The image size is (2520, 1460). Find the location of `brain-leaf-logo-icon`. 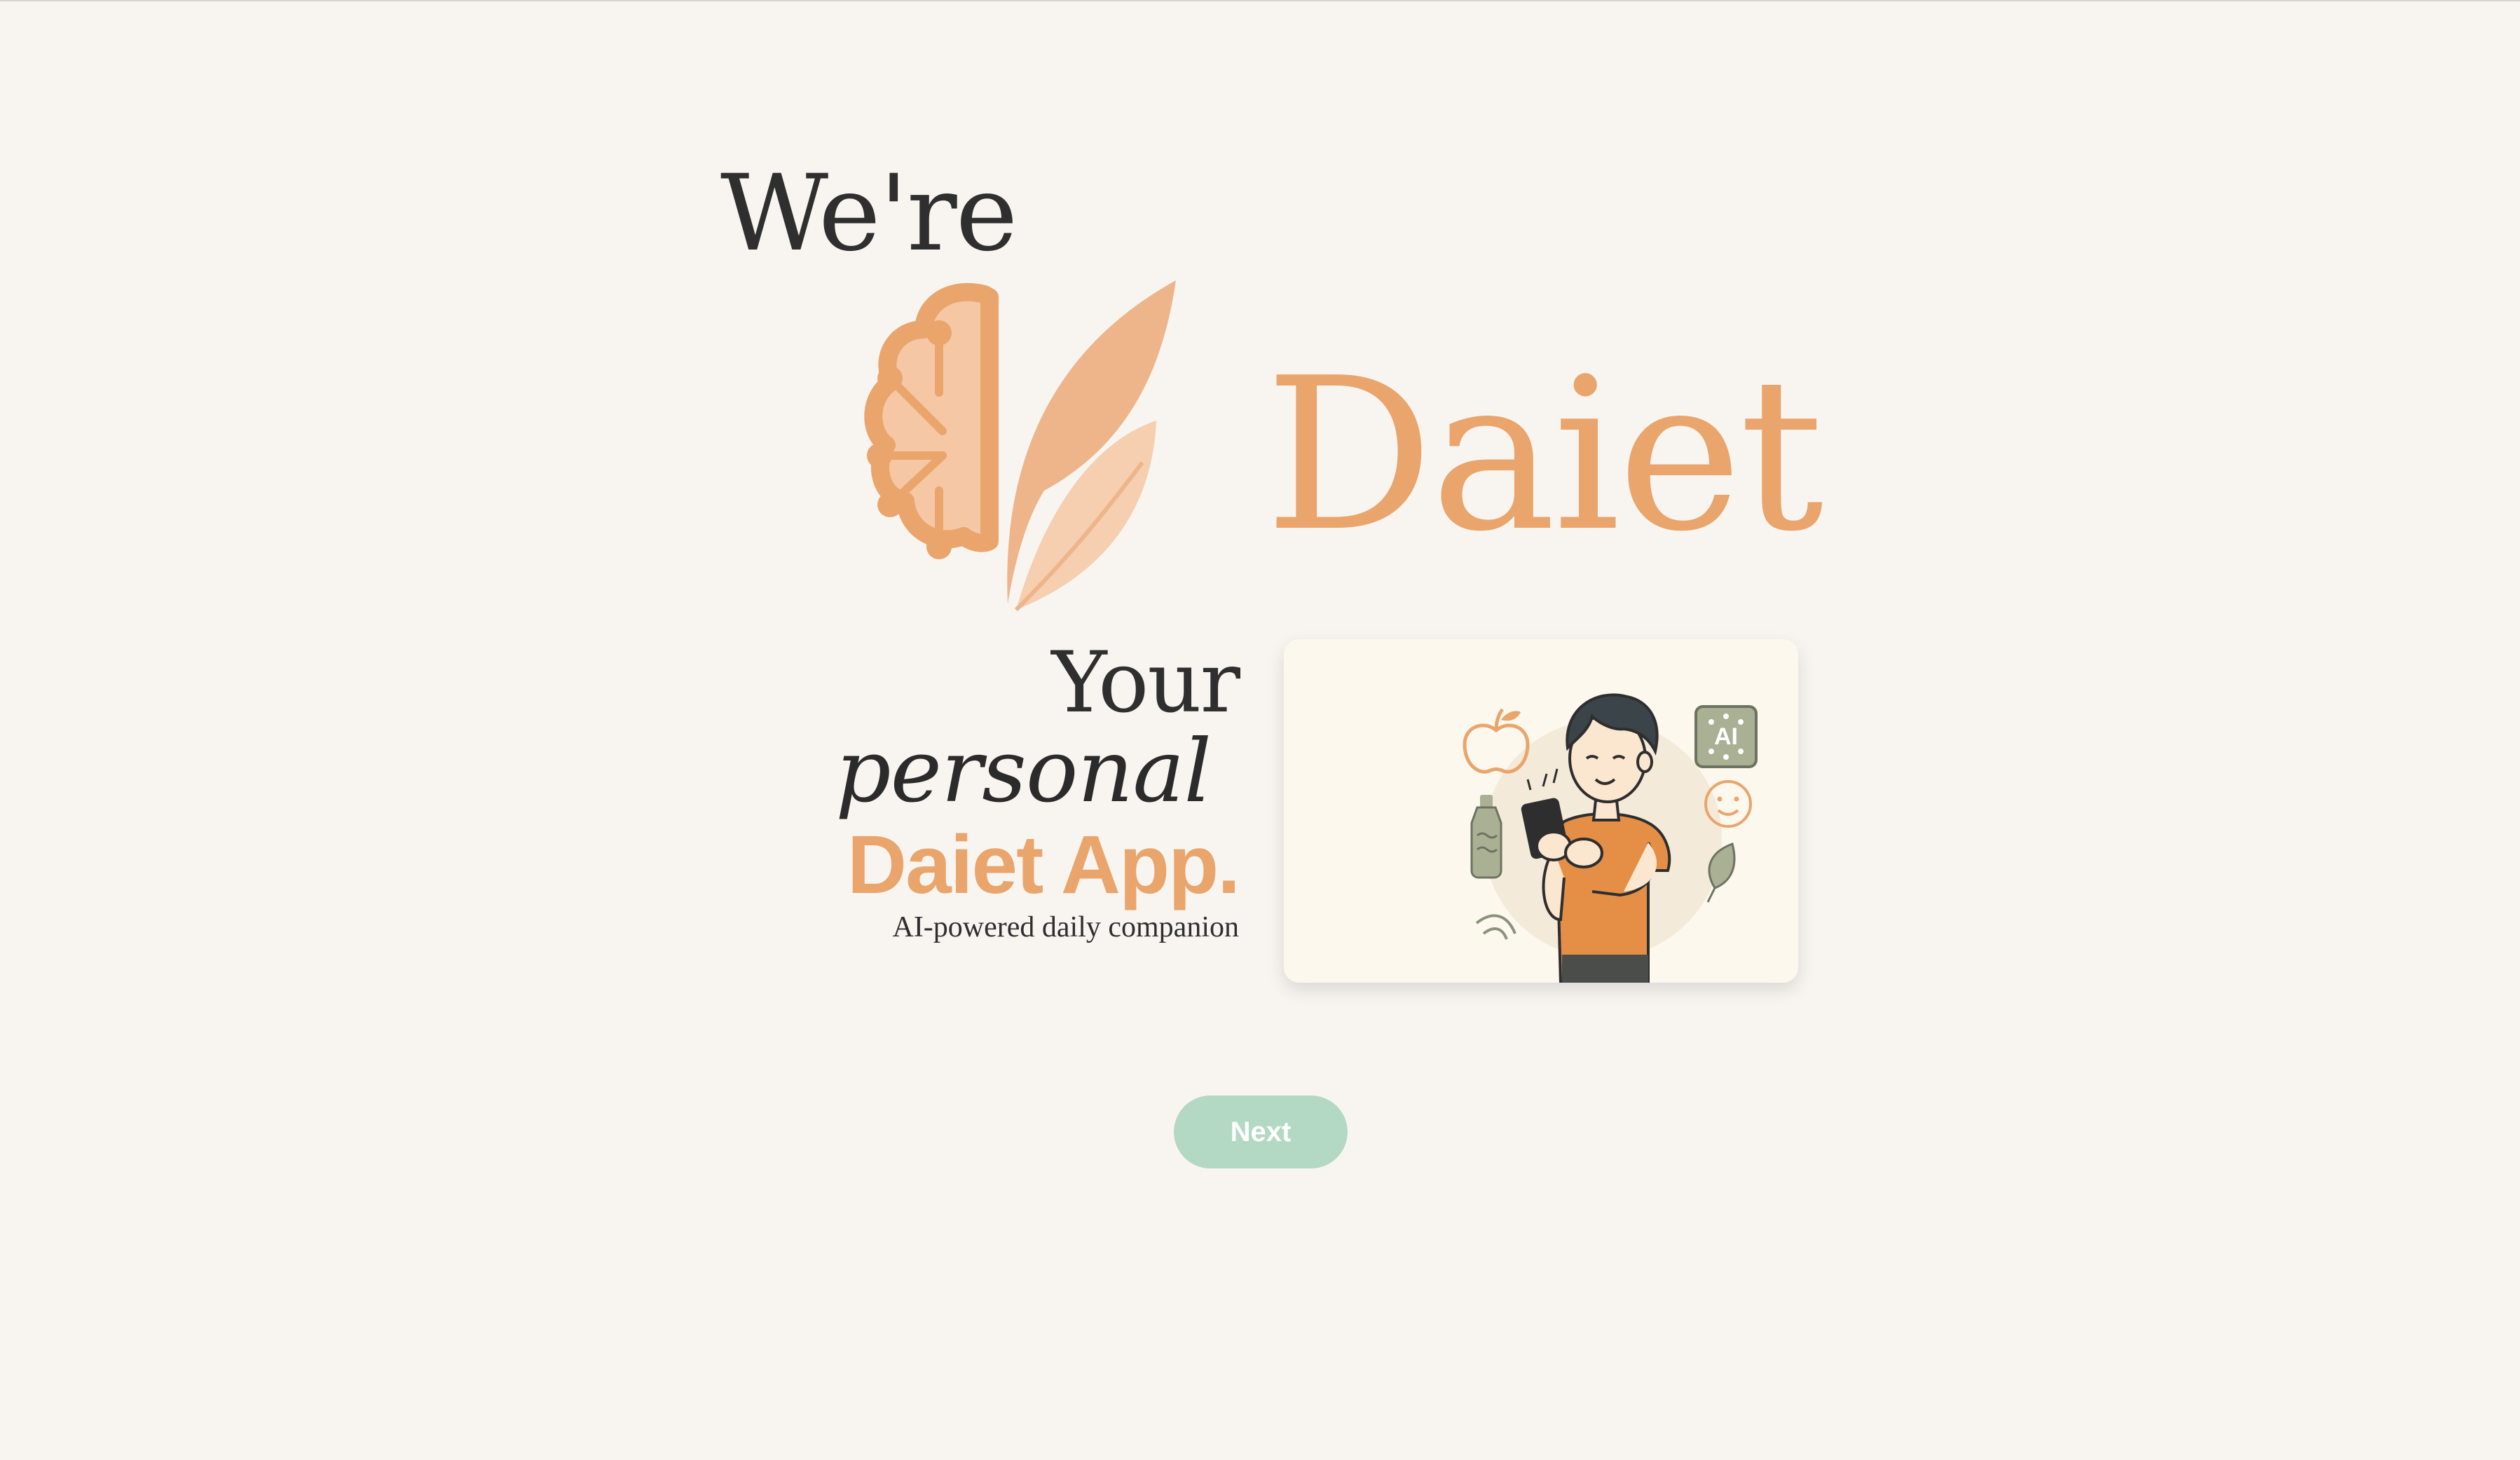

brain-leaf-logo-icon is located at coordinates (995, 448).